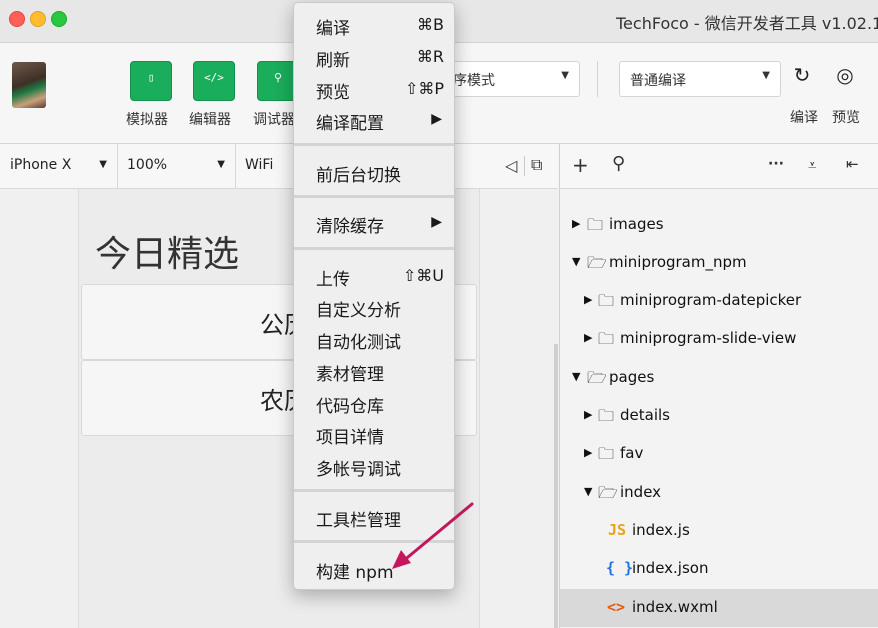 The width and height of the screenshot is (878, 628). Describe the element at coordinates (374, 276) in the screenshot. I see `menu-item-upload: 上传 ⇧⌘U` at that location.